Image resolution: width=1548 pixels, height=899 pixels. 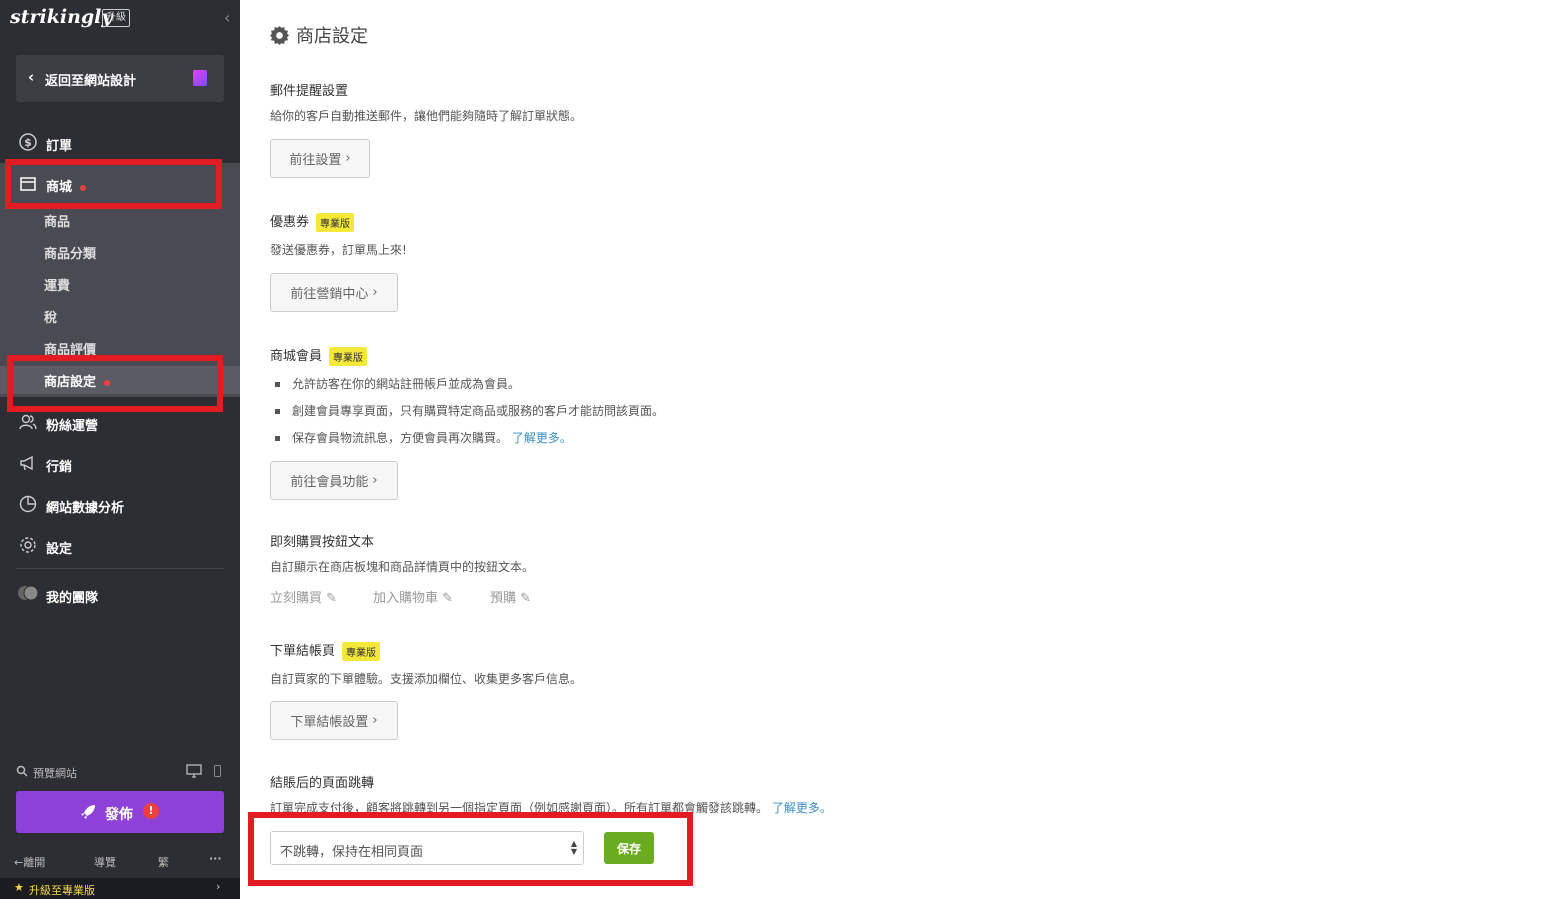 What do you see at coordinates (70, 252) in the screenshot?
I see `sidebar-item-categories: 商品分類` at bounding box center [70, 252].